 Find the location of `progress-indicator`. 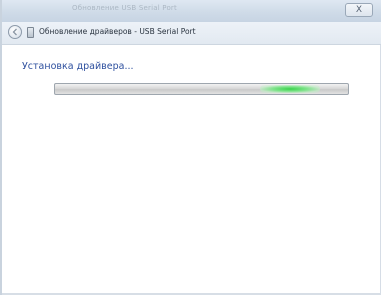

progress-indicator is located at coordinates (290, 89).